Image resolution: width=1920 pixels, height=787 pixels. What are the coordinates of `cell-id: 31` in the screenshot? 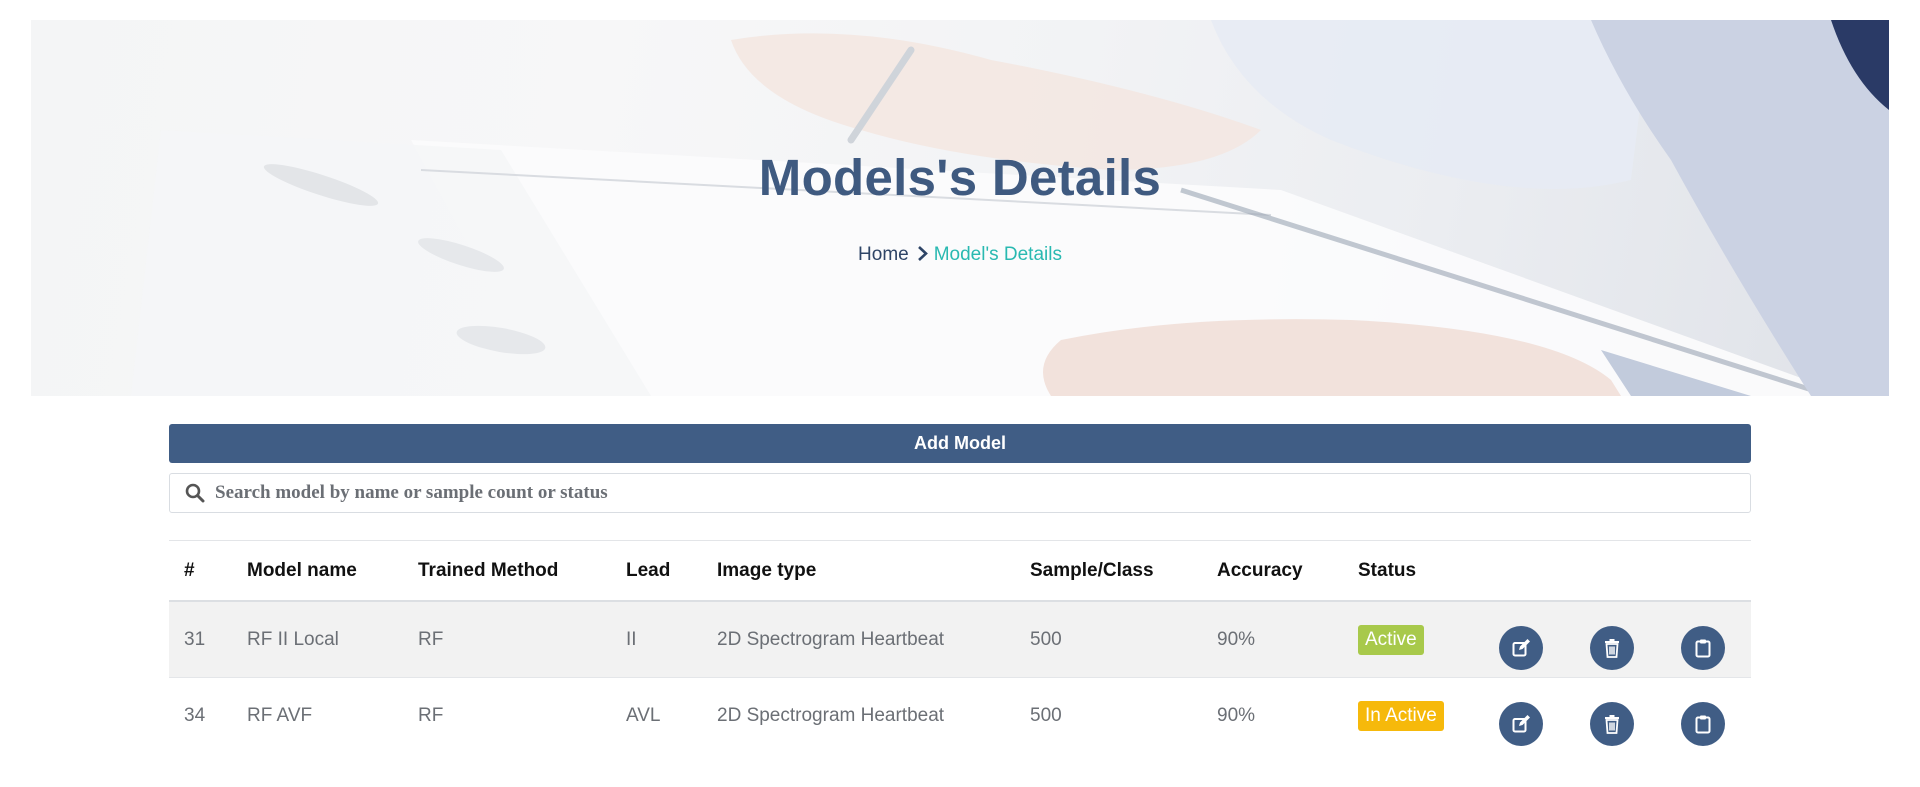 It's located at (200, 639).